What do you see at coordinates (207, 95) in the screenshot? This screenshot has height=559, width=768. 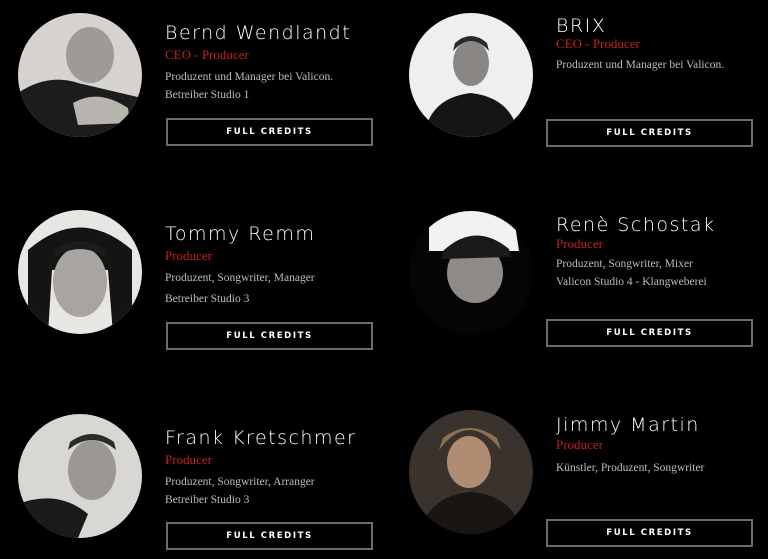 I see `member-description-line: Betreiber Studio 1` at bounding box center [207, 95].